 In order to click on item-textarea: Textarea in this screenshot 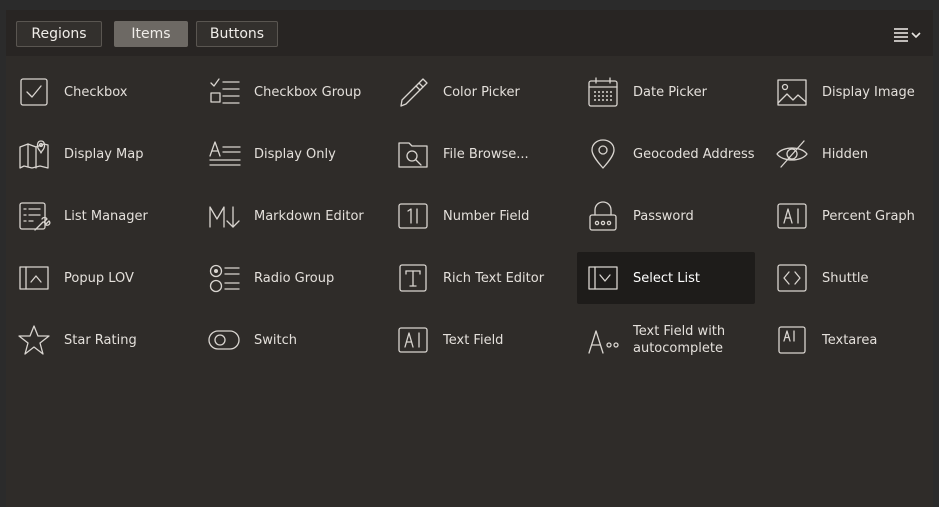, I will do `click(852, 340)`.